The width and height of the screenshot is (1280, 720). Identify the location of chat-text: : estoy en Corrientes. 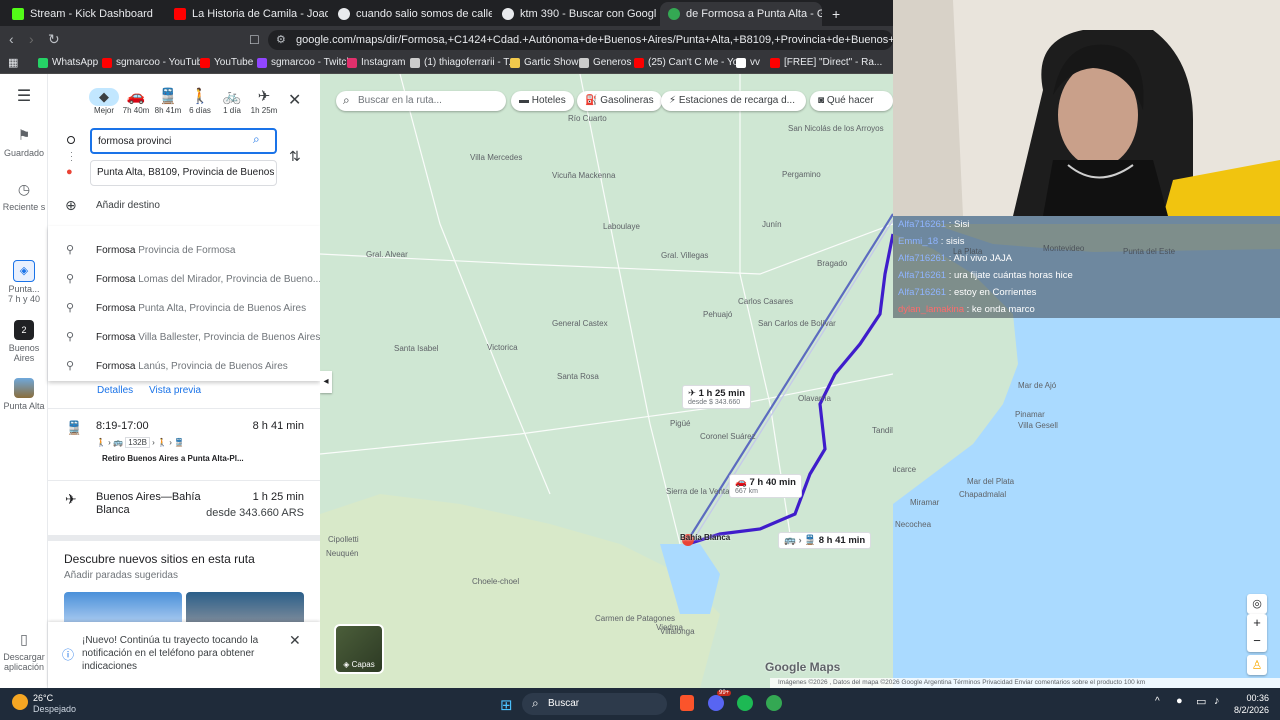
(992, 292).